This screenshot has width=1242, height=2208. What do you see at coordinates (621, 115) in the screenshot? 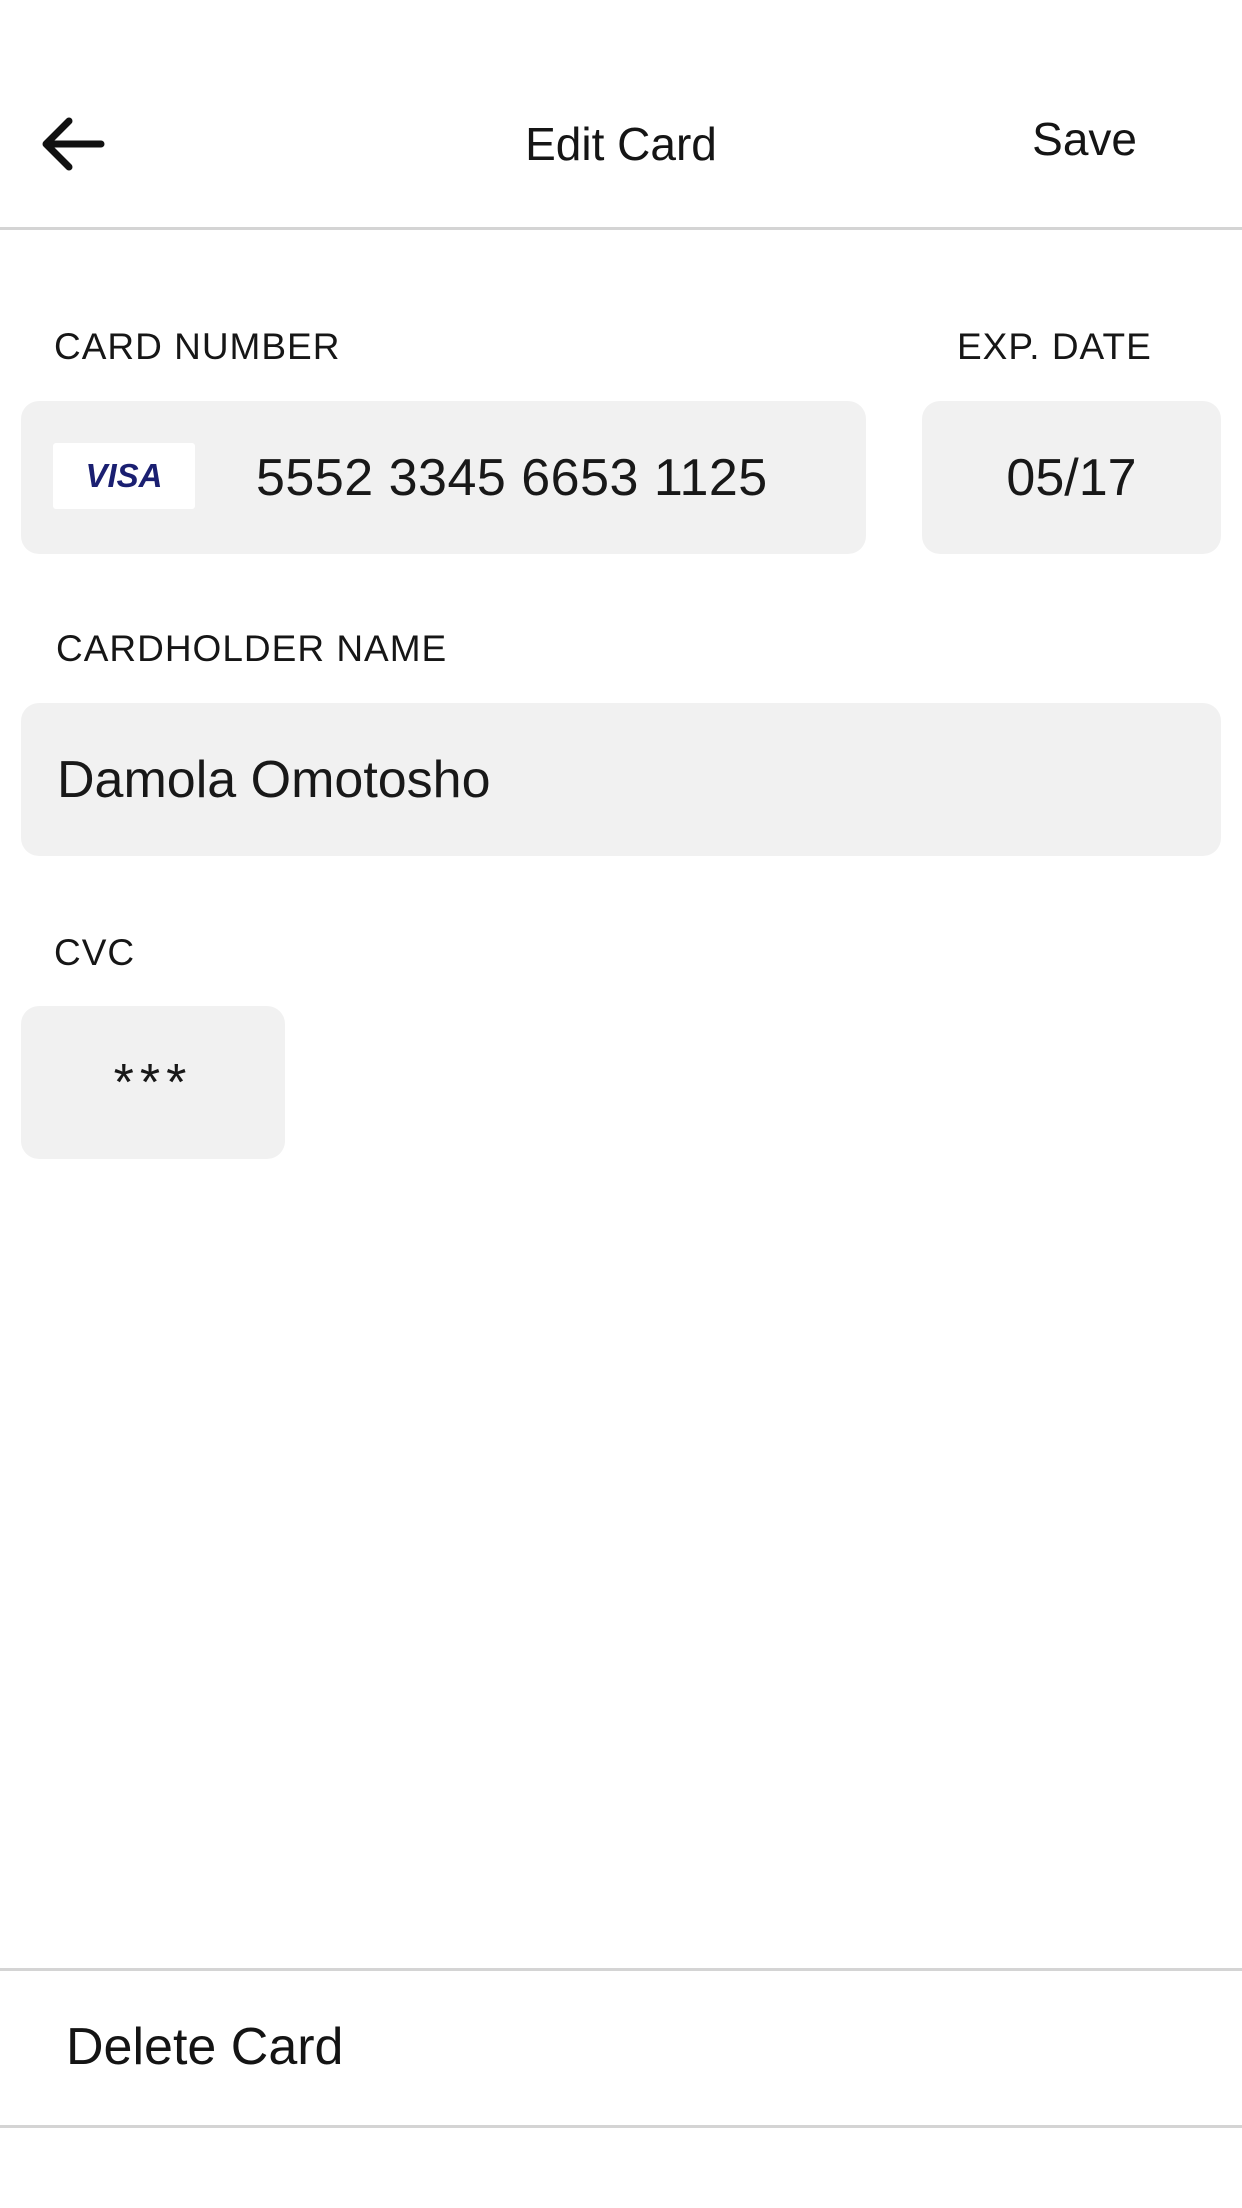
I see `top-nav-bar: Edit Card Save` at bounding box center [621, 115].